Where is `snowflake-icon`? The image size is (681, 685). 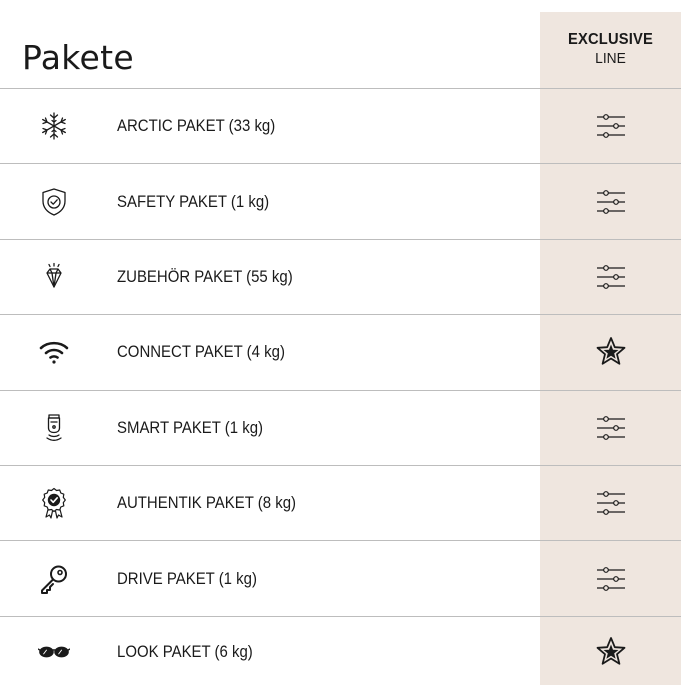
snowflake-icon is located at coordinates (54, 126).